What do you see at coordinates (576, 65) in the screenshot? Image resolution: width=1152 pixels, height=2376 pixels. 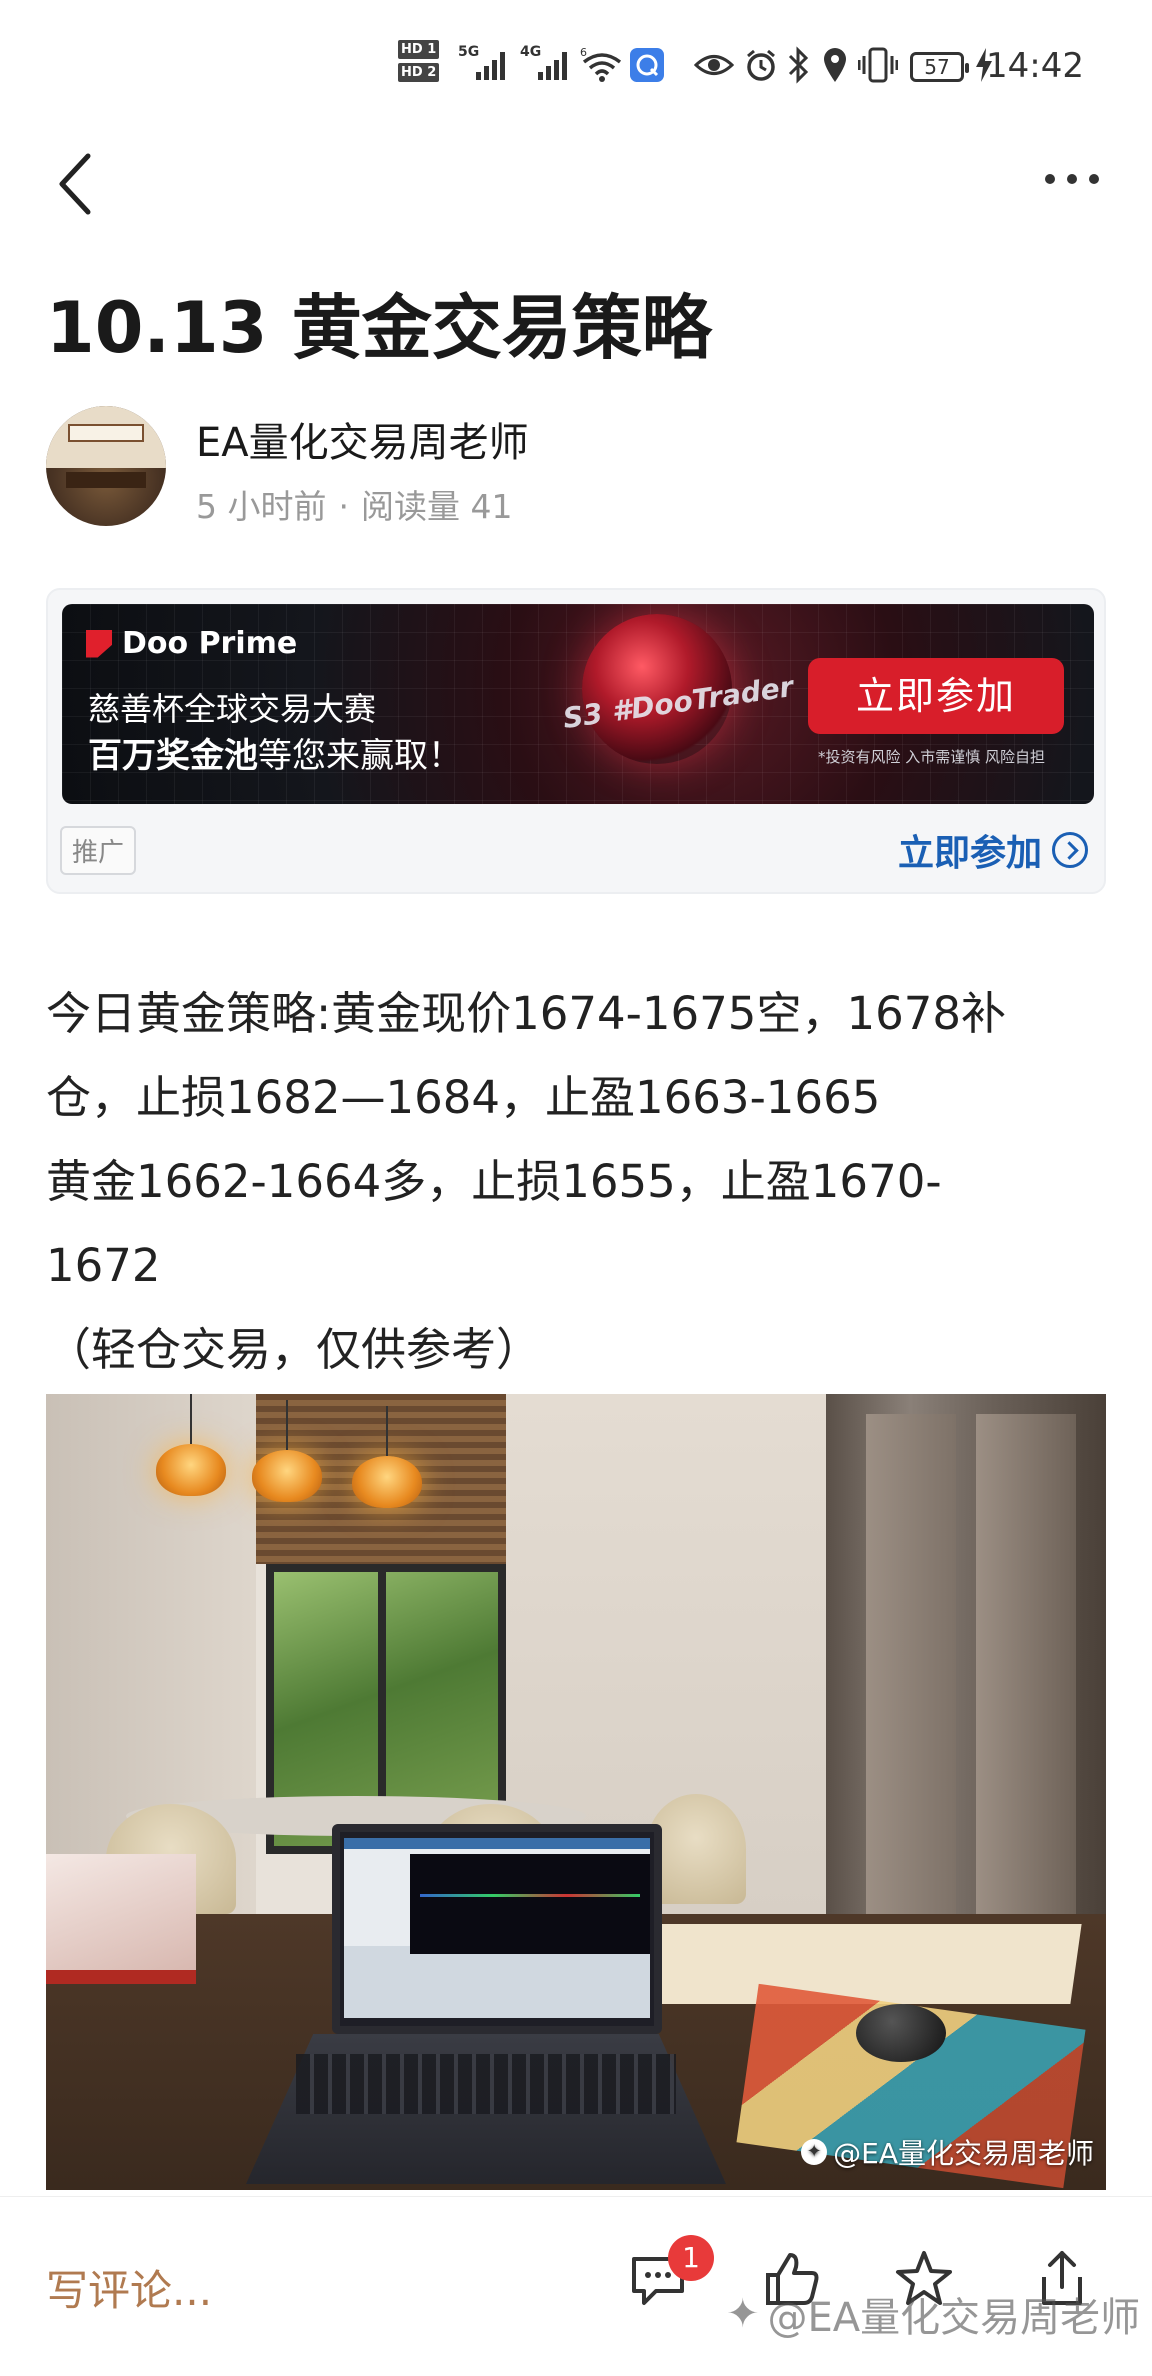 I see `status-bar: HD 1 HD 2 5G 4G 6 57 14:42` at bounding box center [576, 65].